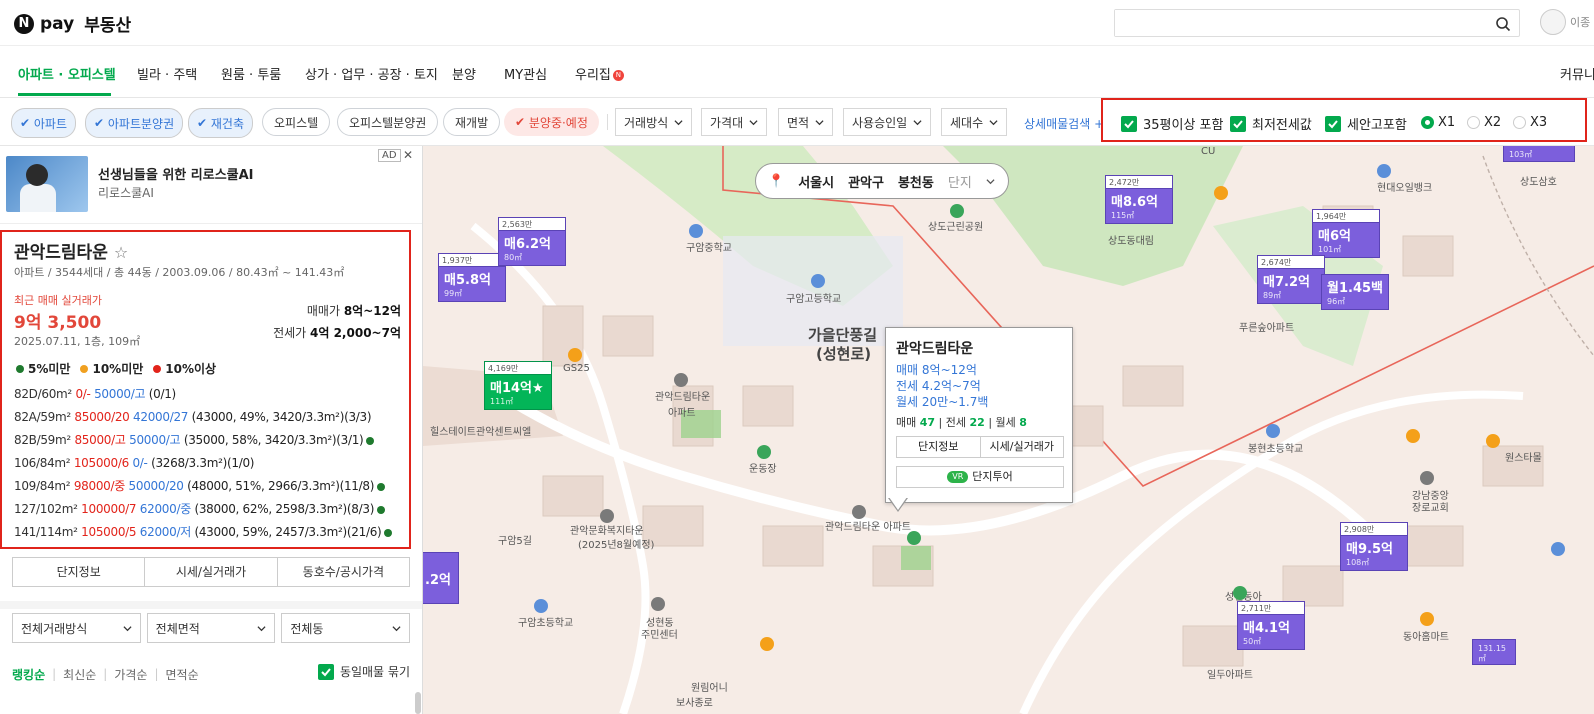 The image size is (1594, 714). I want to click on nav-commercial: 상가 · 업무 · 공장 · 토지, so click(371, 73).